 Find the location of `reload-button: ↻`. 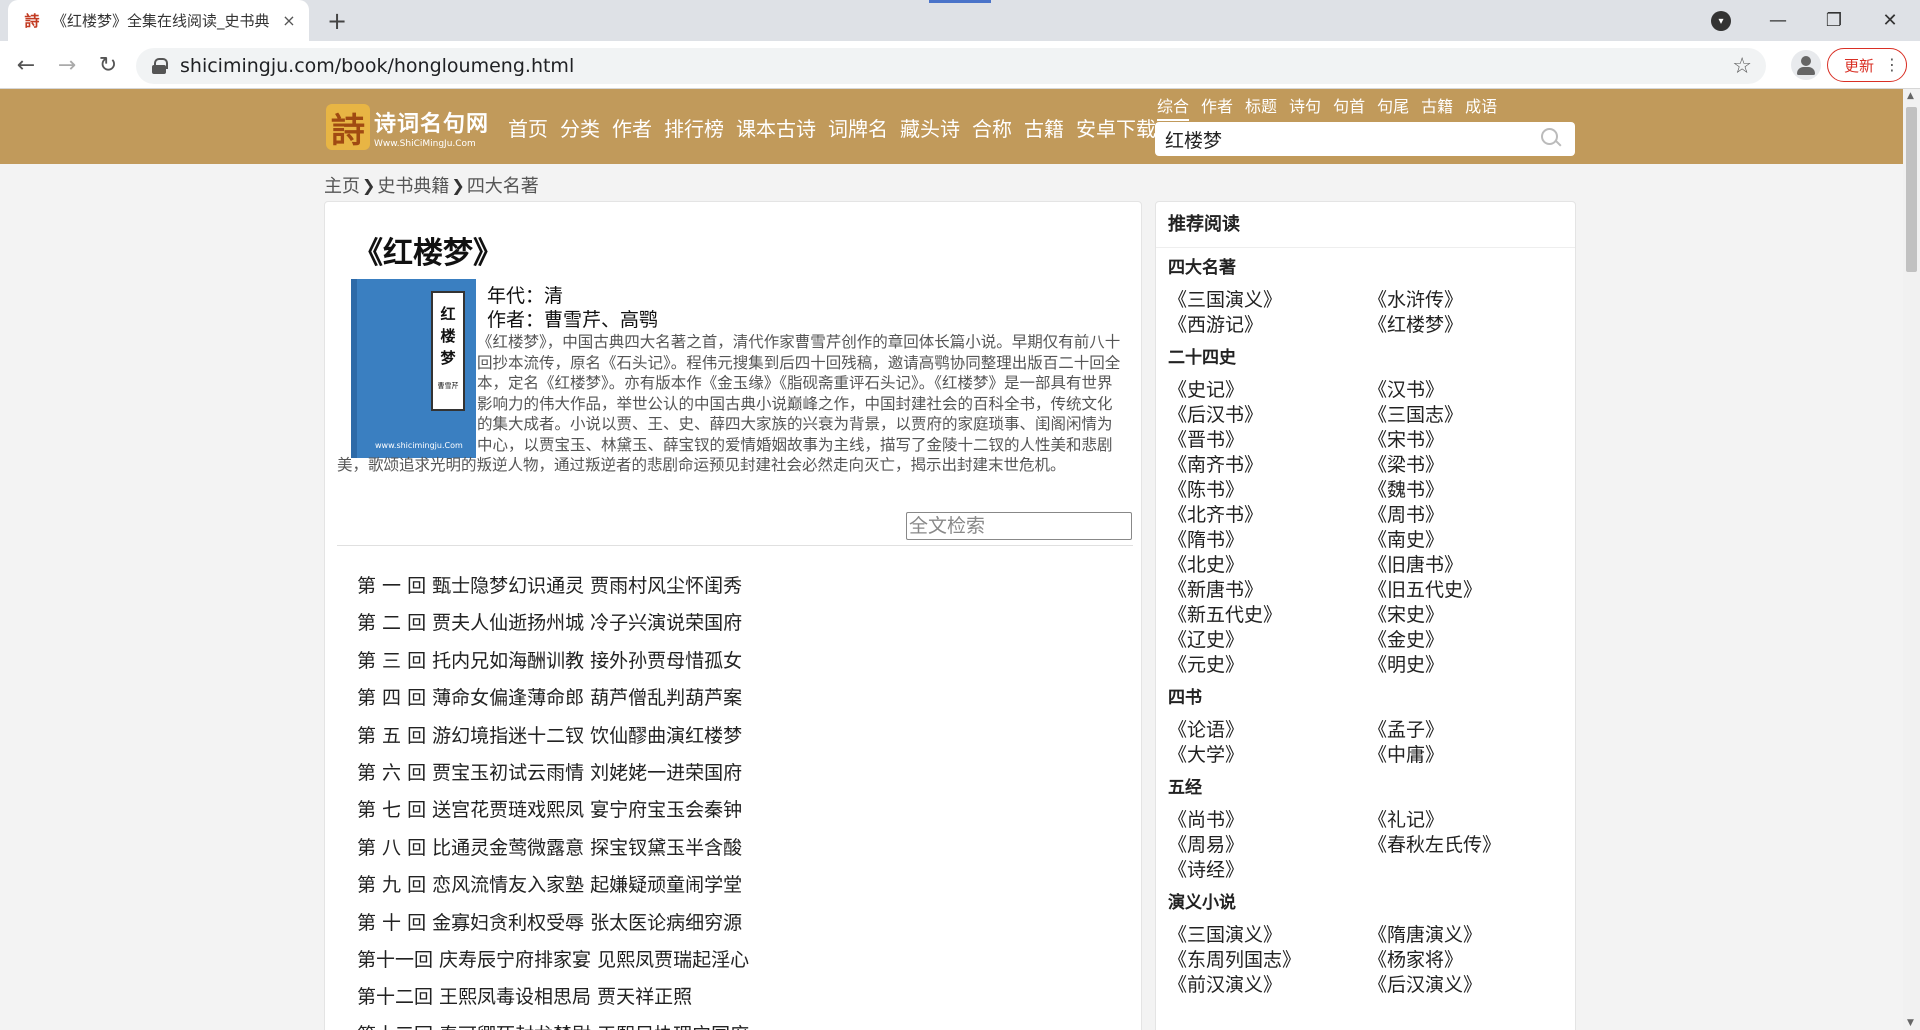

reload-button: ↻ is located at coordinates (108, 65).